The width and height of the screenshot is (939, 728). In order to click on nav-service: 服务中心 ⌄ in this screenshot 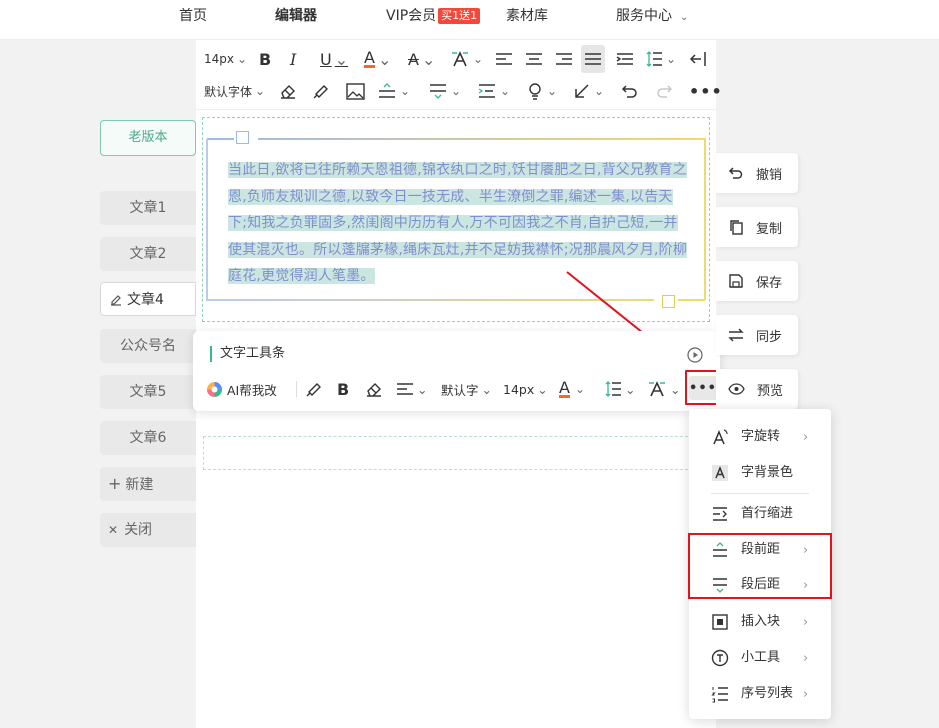, I will do `click(652, 17)`.